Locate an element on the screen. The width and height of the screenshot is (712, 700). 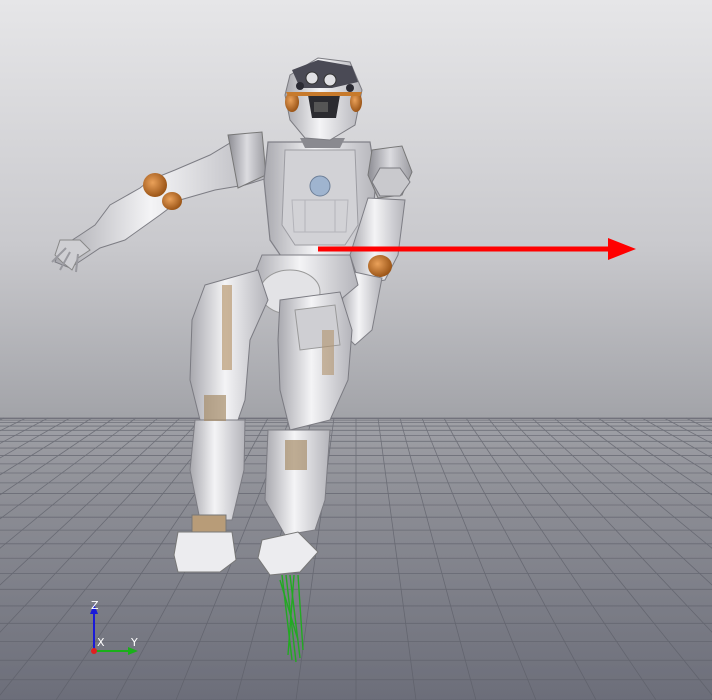
robot-left-arm is located at coordinates (160, 202).